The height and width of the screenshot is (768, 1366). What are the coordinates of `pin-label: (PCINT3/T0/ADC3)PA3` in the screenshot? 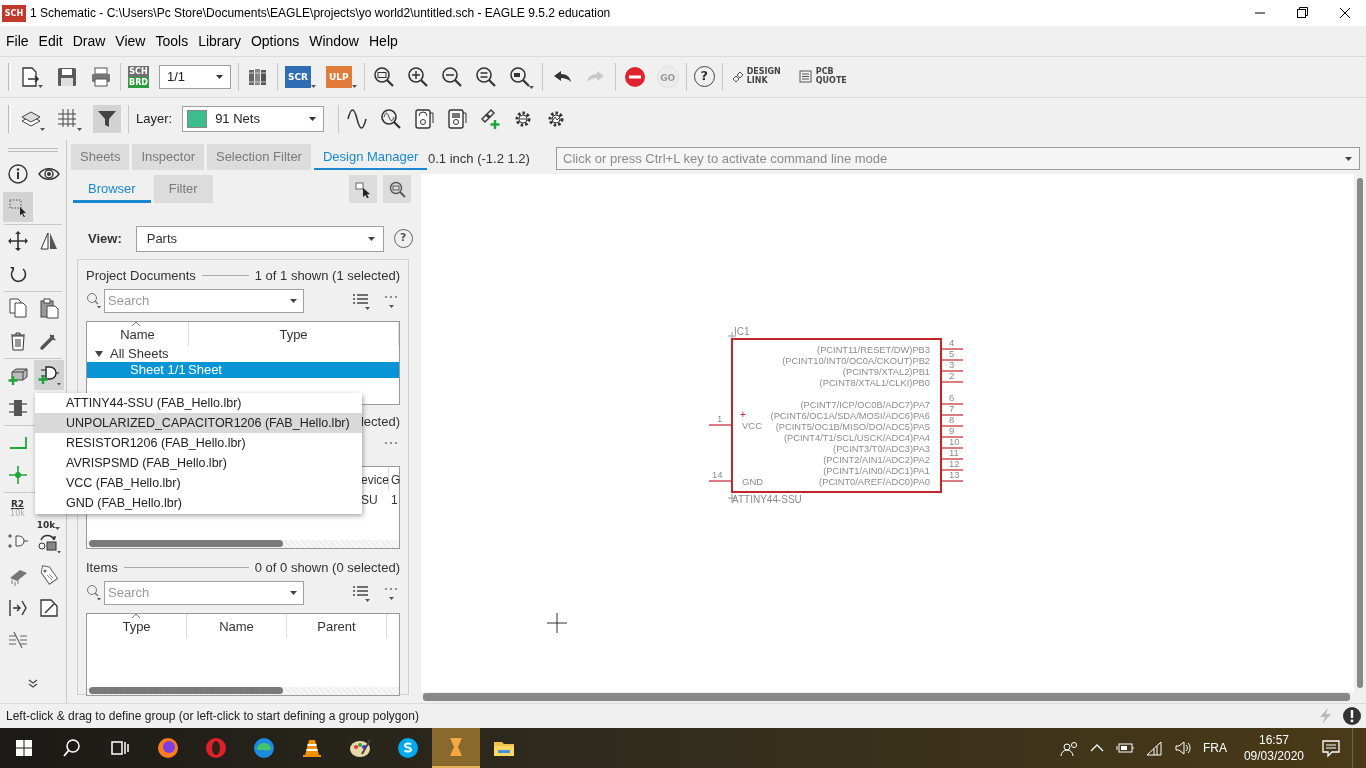 It's located at (881, 448).